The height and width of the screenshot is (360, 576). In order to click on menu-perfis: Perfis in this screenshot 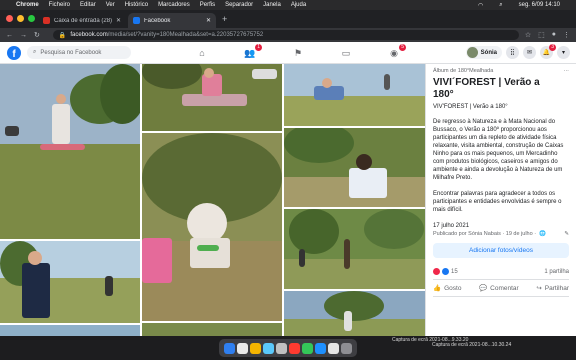, I will do `click(207, 5)`.